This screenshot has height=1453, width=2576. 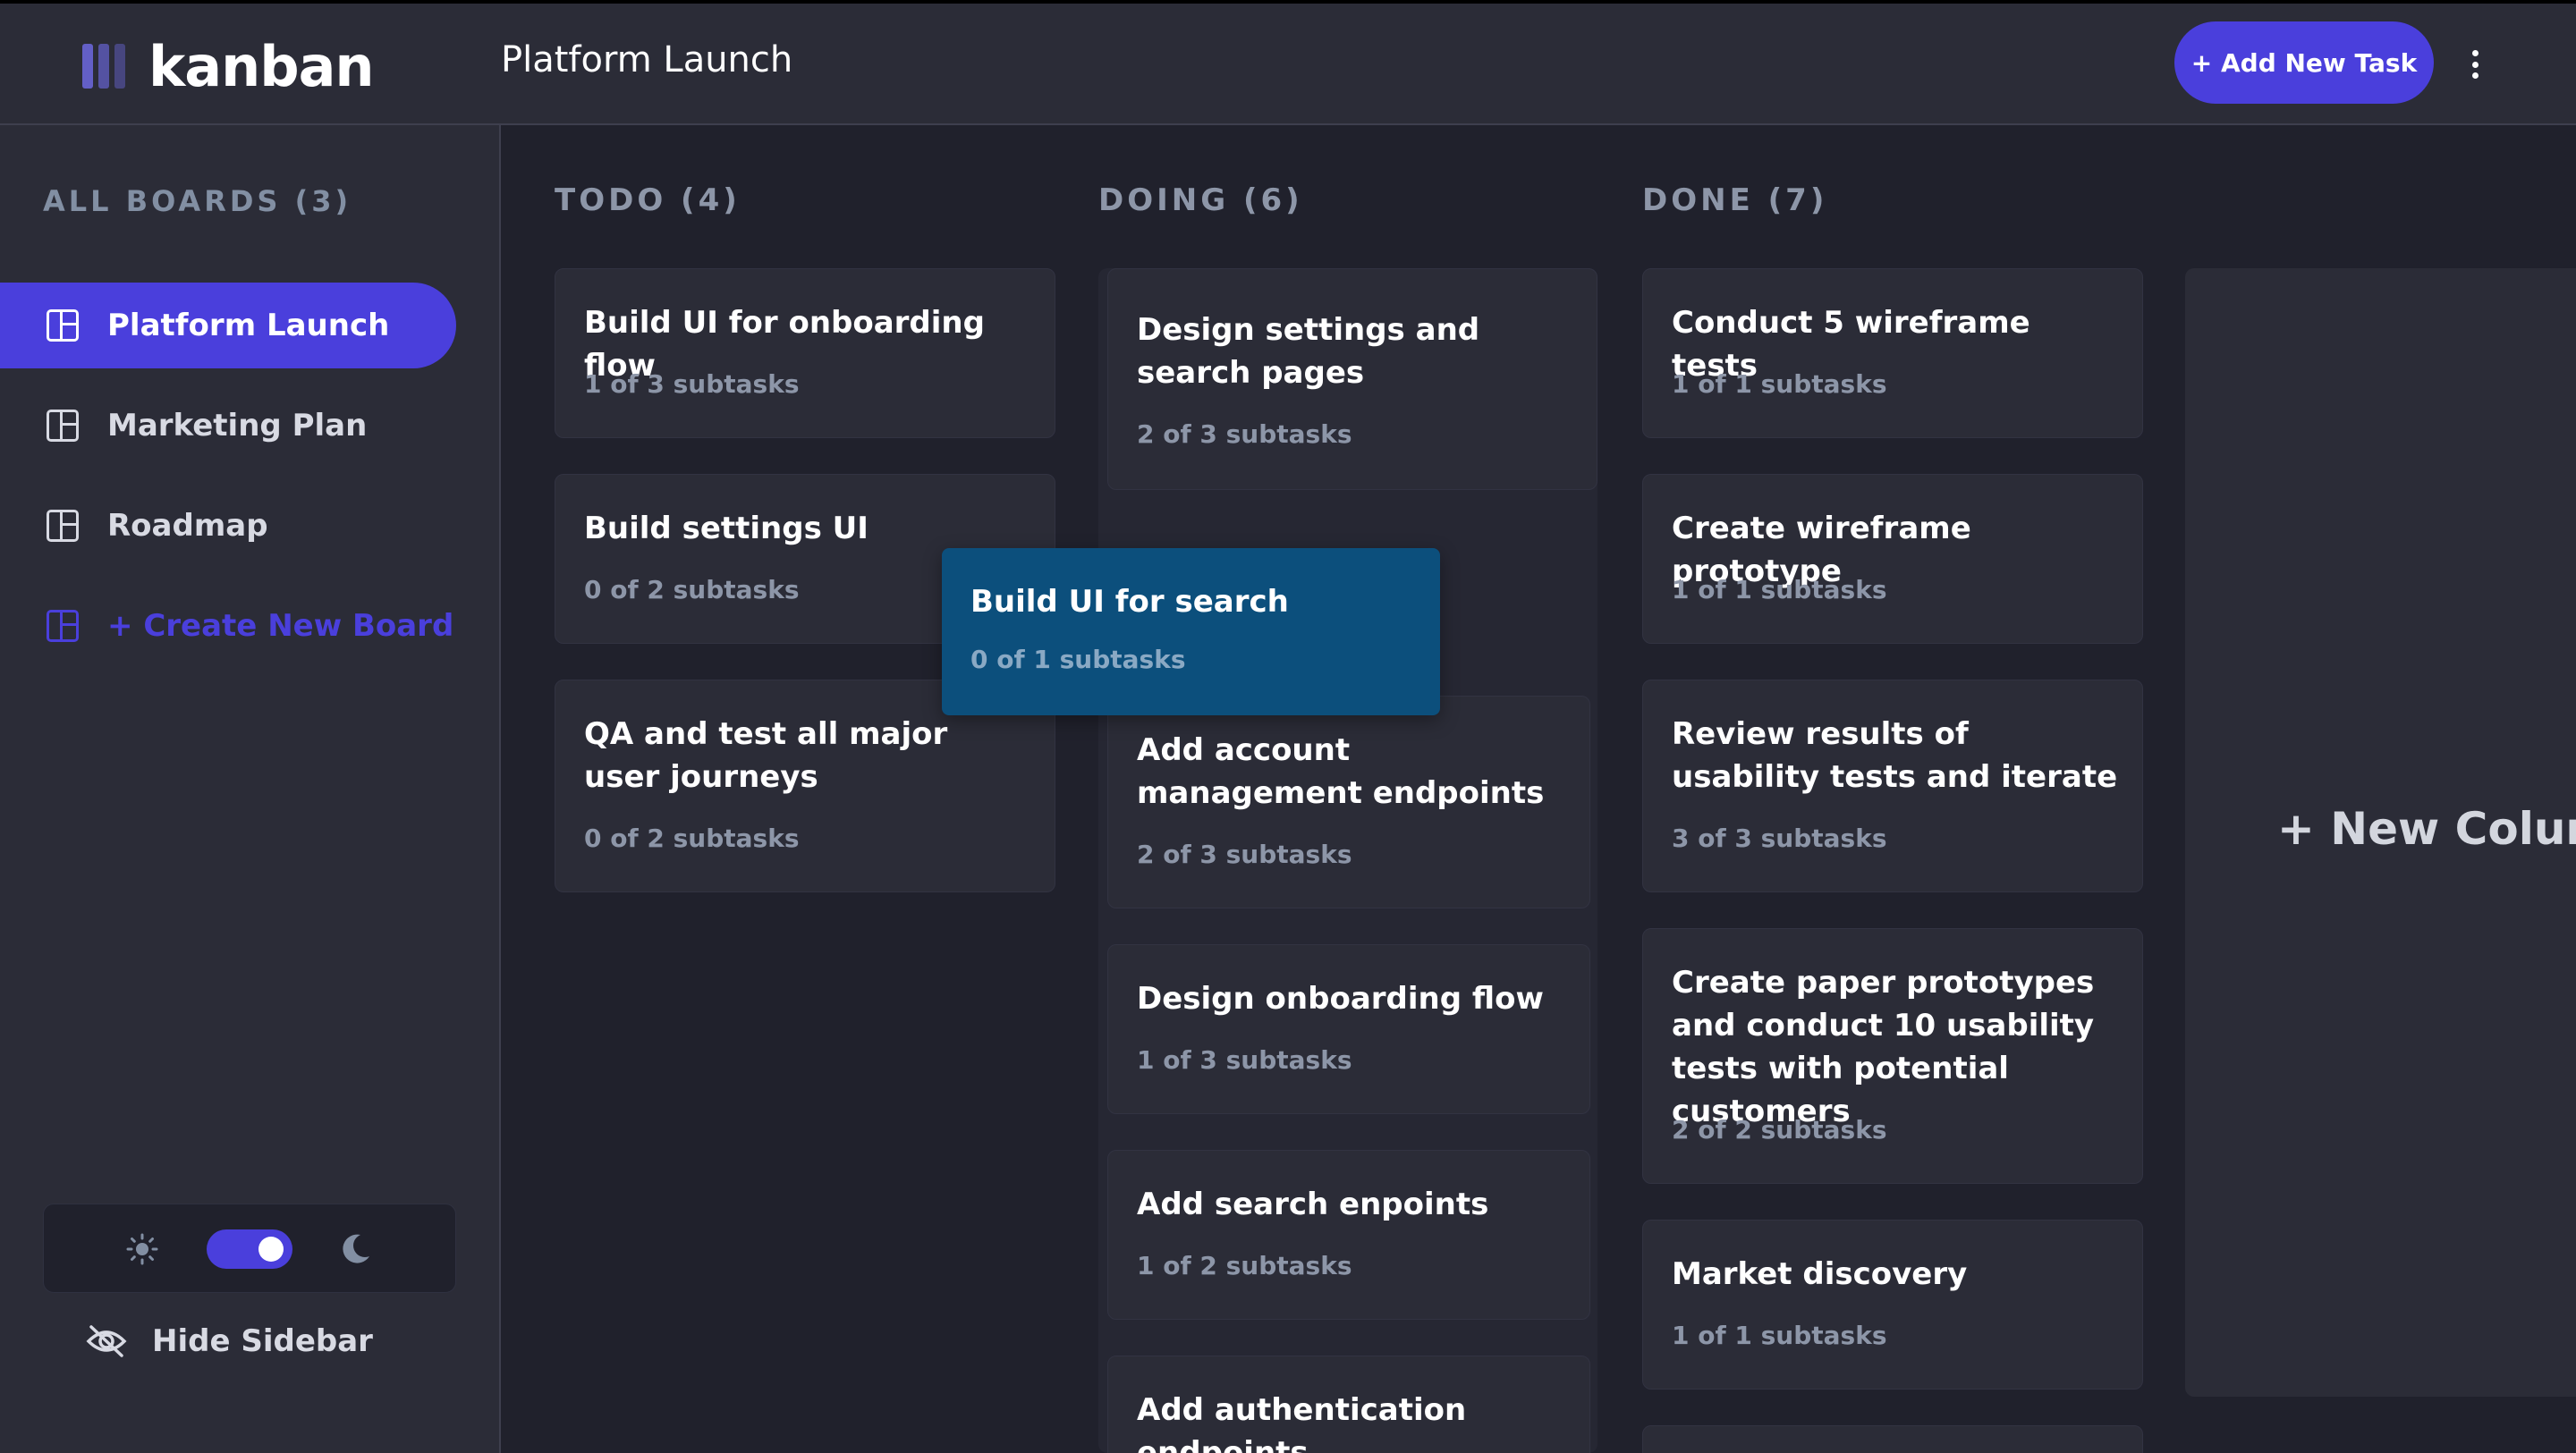 I want to click on new-column-label: + New Column, so click(x=2426, y=829).